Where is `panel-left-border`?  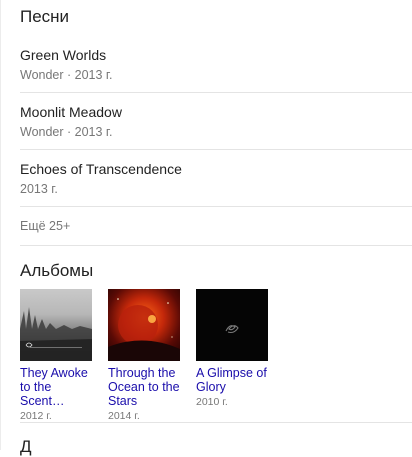 panel-left-border is located at coordinates (0, 225).